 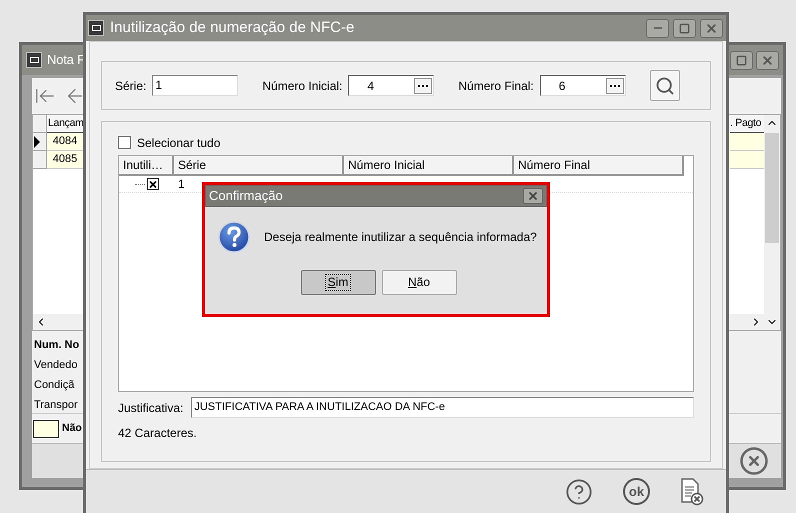 I want to click on table-cell: 4084, so click(x=65, y=142).